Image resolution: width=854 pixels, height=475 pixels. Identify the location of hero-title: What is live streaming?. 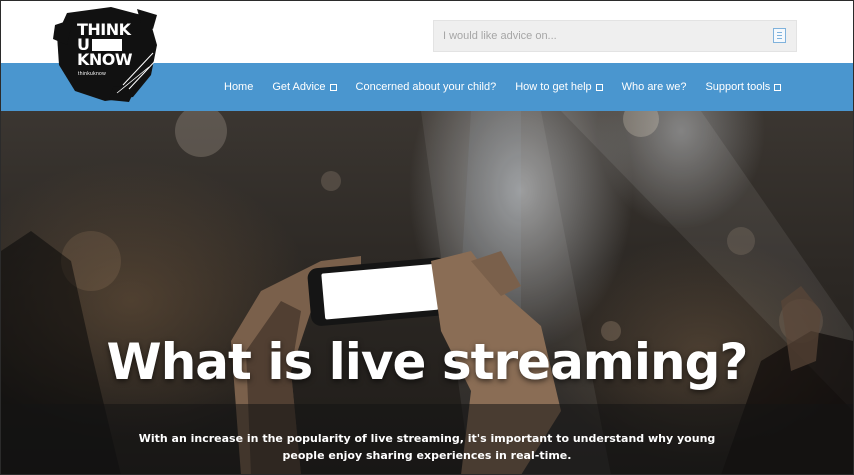
(427, 362).